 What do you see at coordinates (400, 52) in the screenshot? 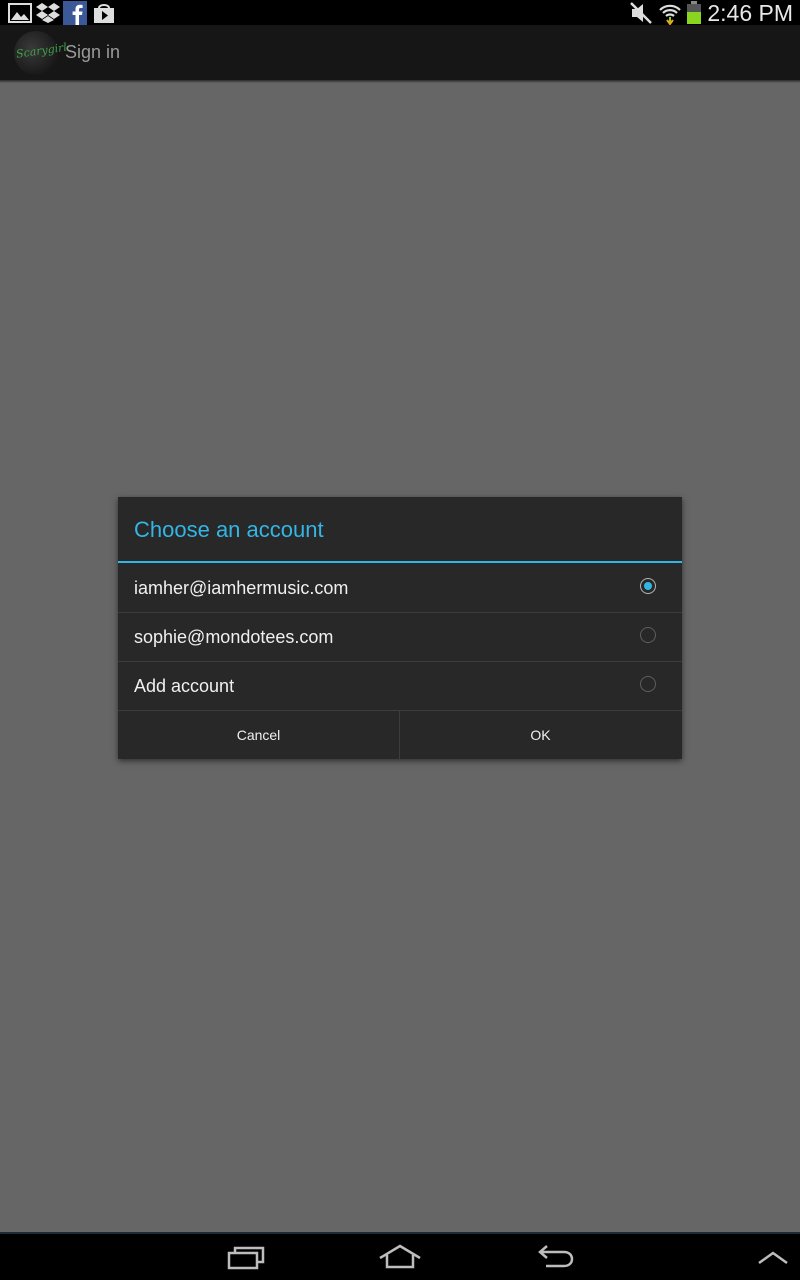
I see `action-bar: Scarygirl Sign in` at bounding box center [400, 52].